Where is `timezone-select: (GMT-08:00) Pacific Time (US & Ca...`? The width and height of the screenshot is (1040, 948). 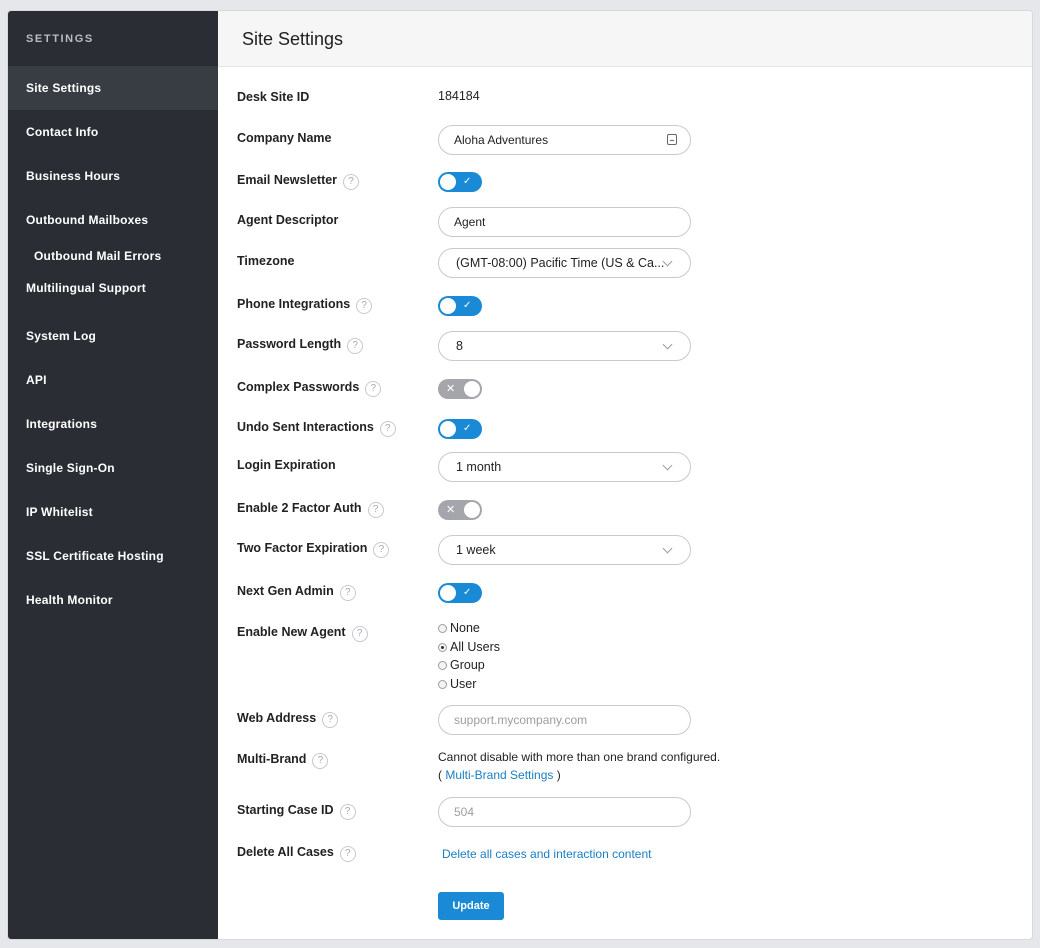 timezone-select: (GMT-08:00) Pacific Time (US & Ca... is located at coordinates (564, 263).